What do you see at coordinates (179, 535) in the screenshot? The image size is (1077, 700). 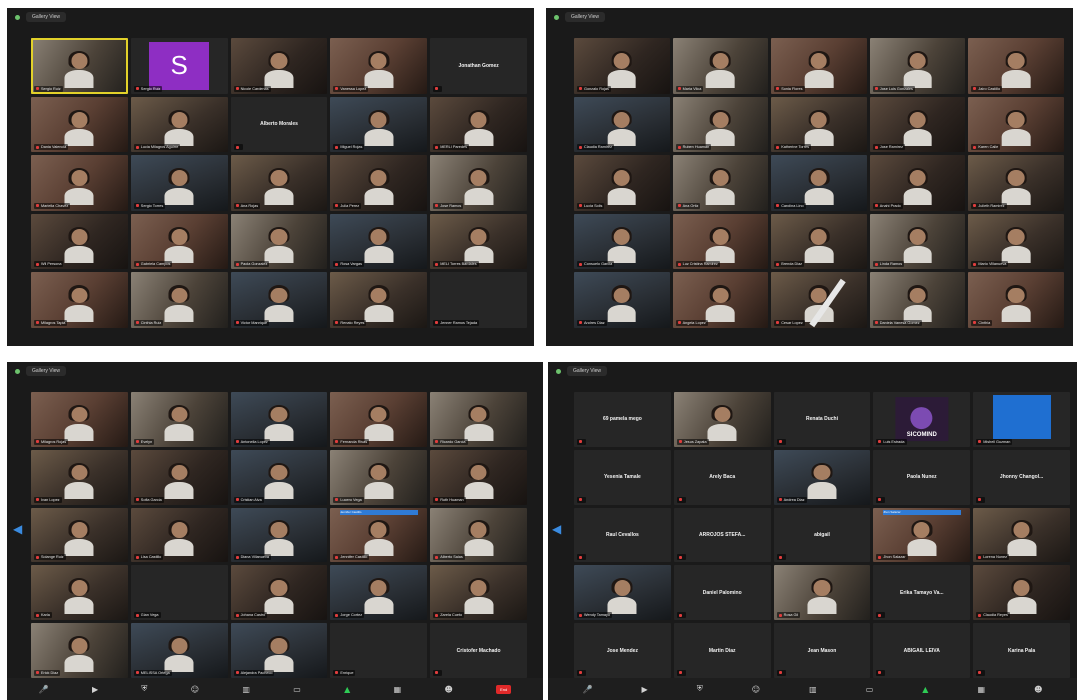 I see `participant-tile: Lisa Castillo` at bounding box center [179, 535].